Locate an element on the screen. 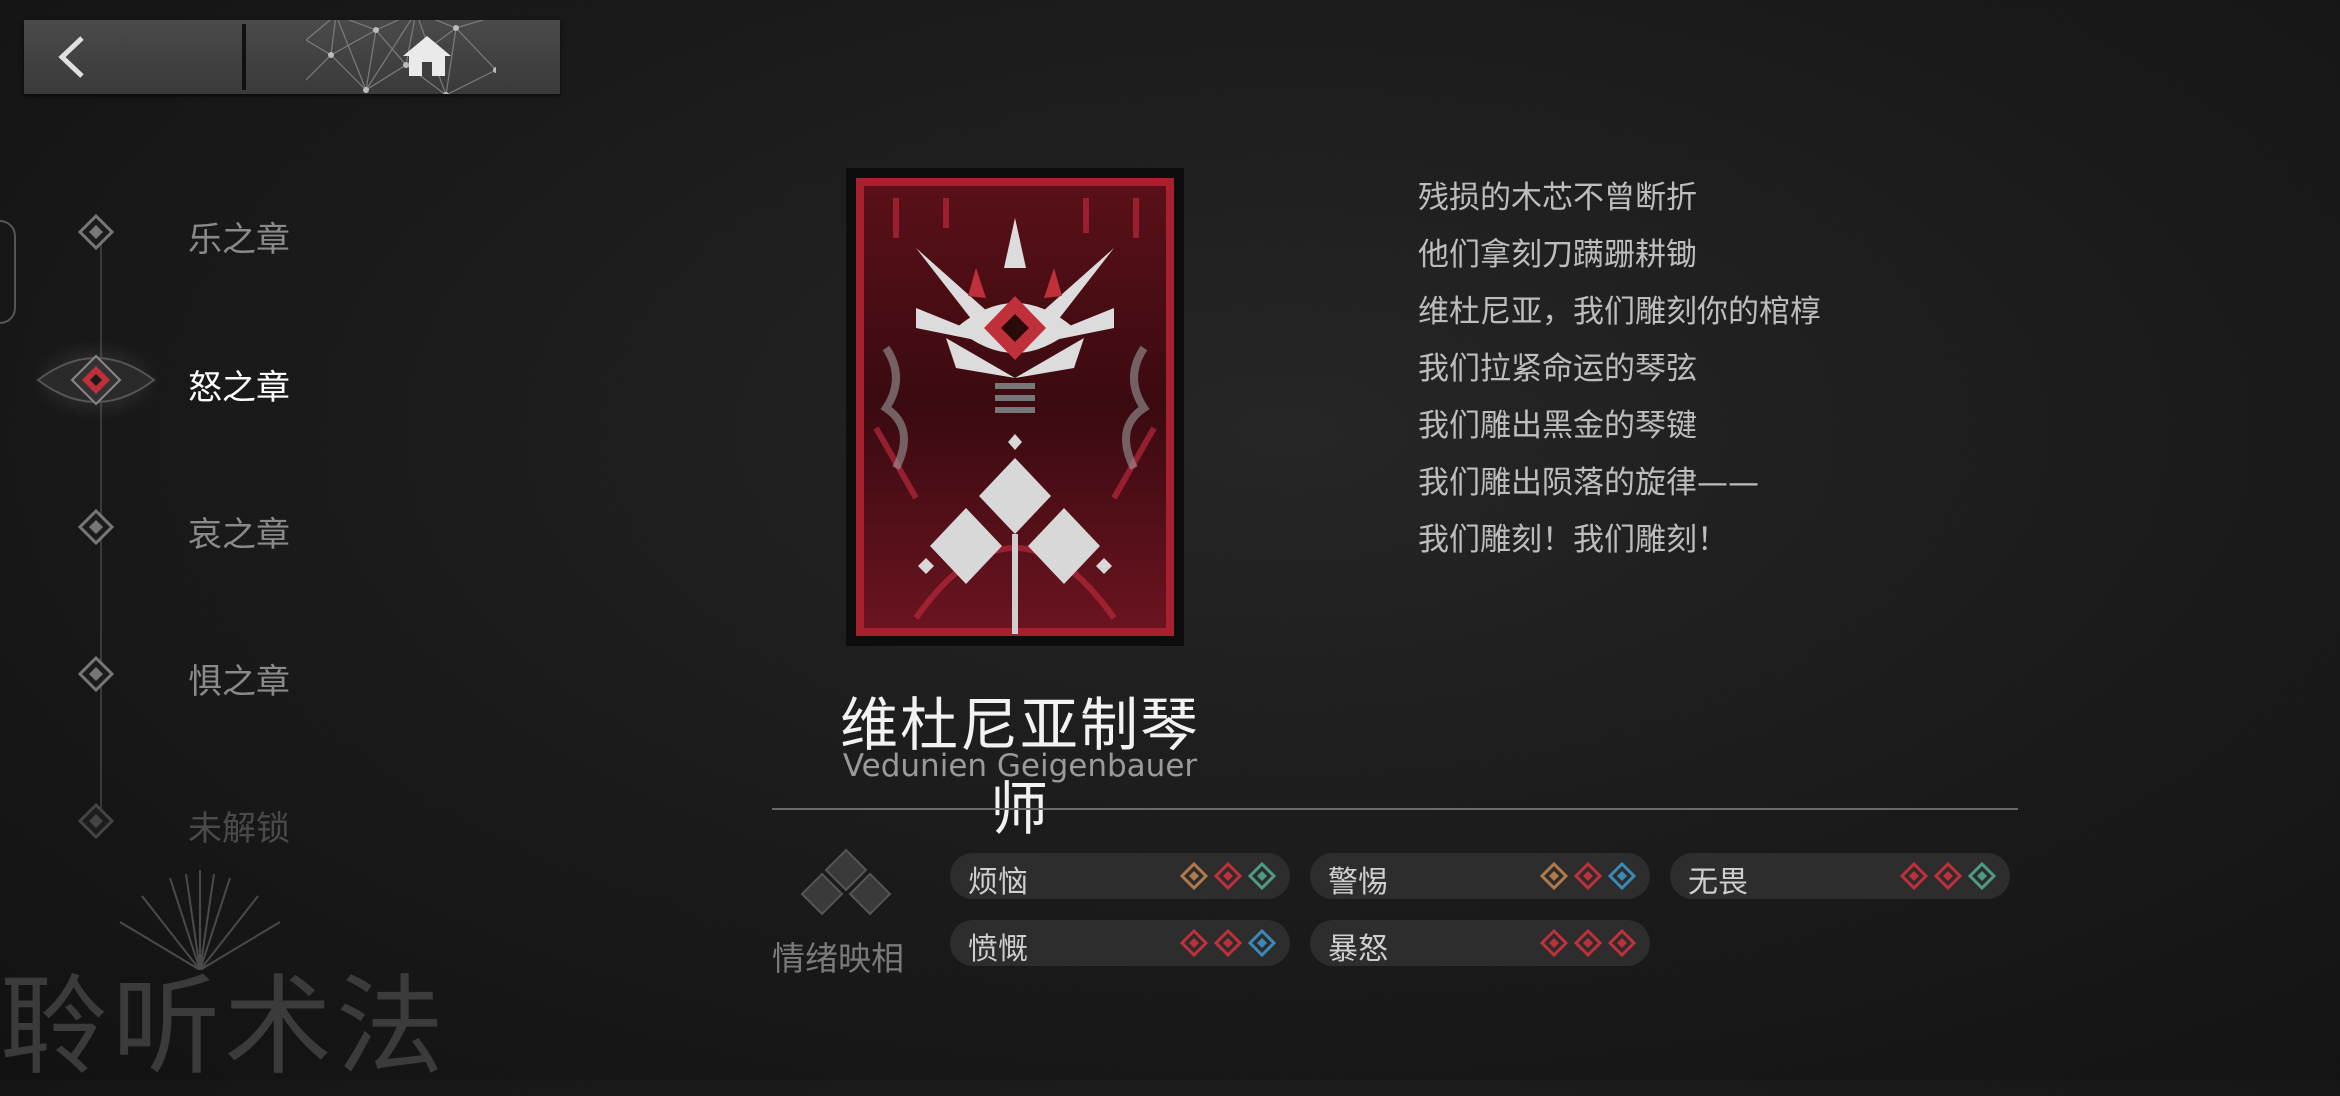 Image resolution: width=2340 pixels, height=1096 pixels. emotion-diamonds-icon is located at coordinates (846, 882).